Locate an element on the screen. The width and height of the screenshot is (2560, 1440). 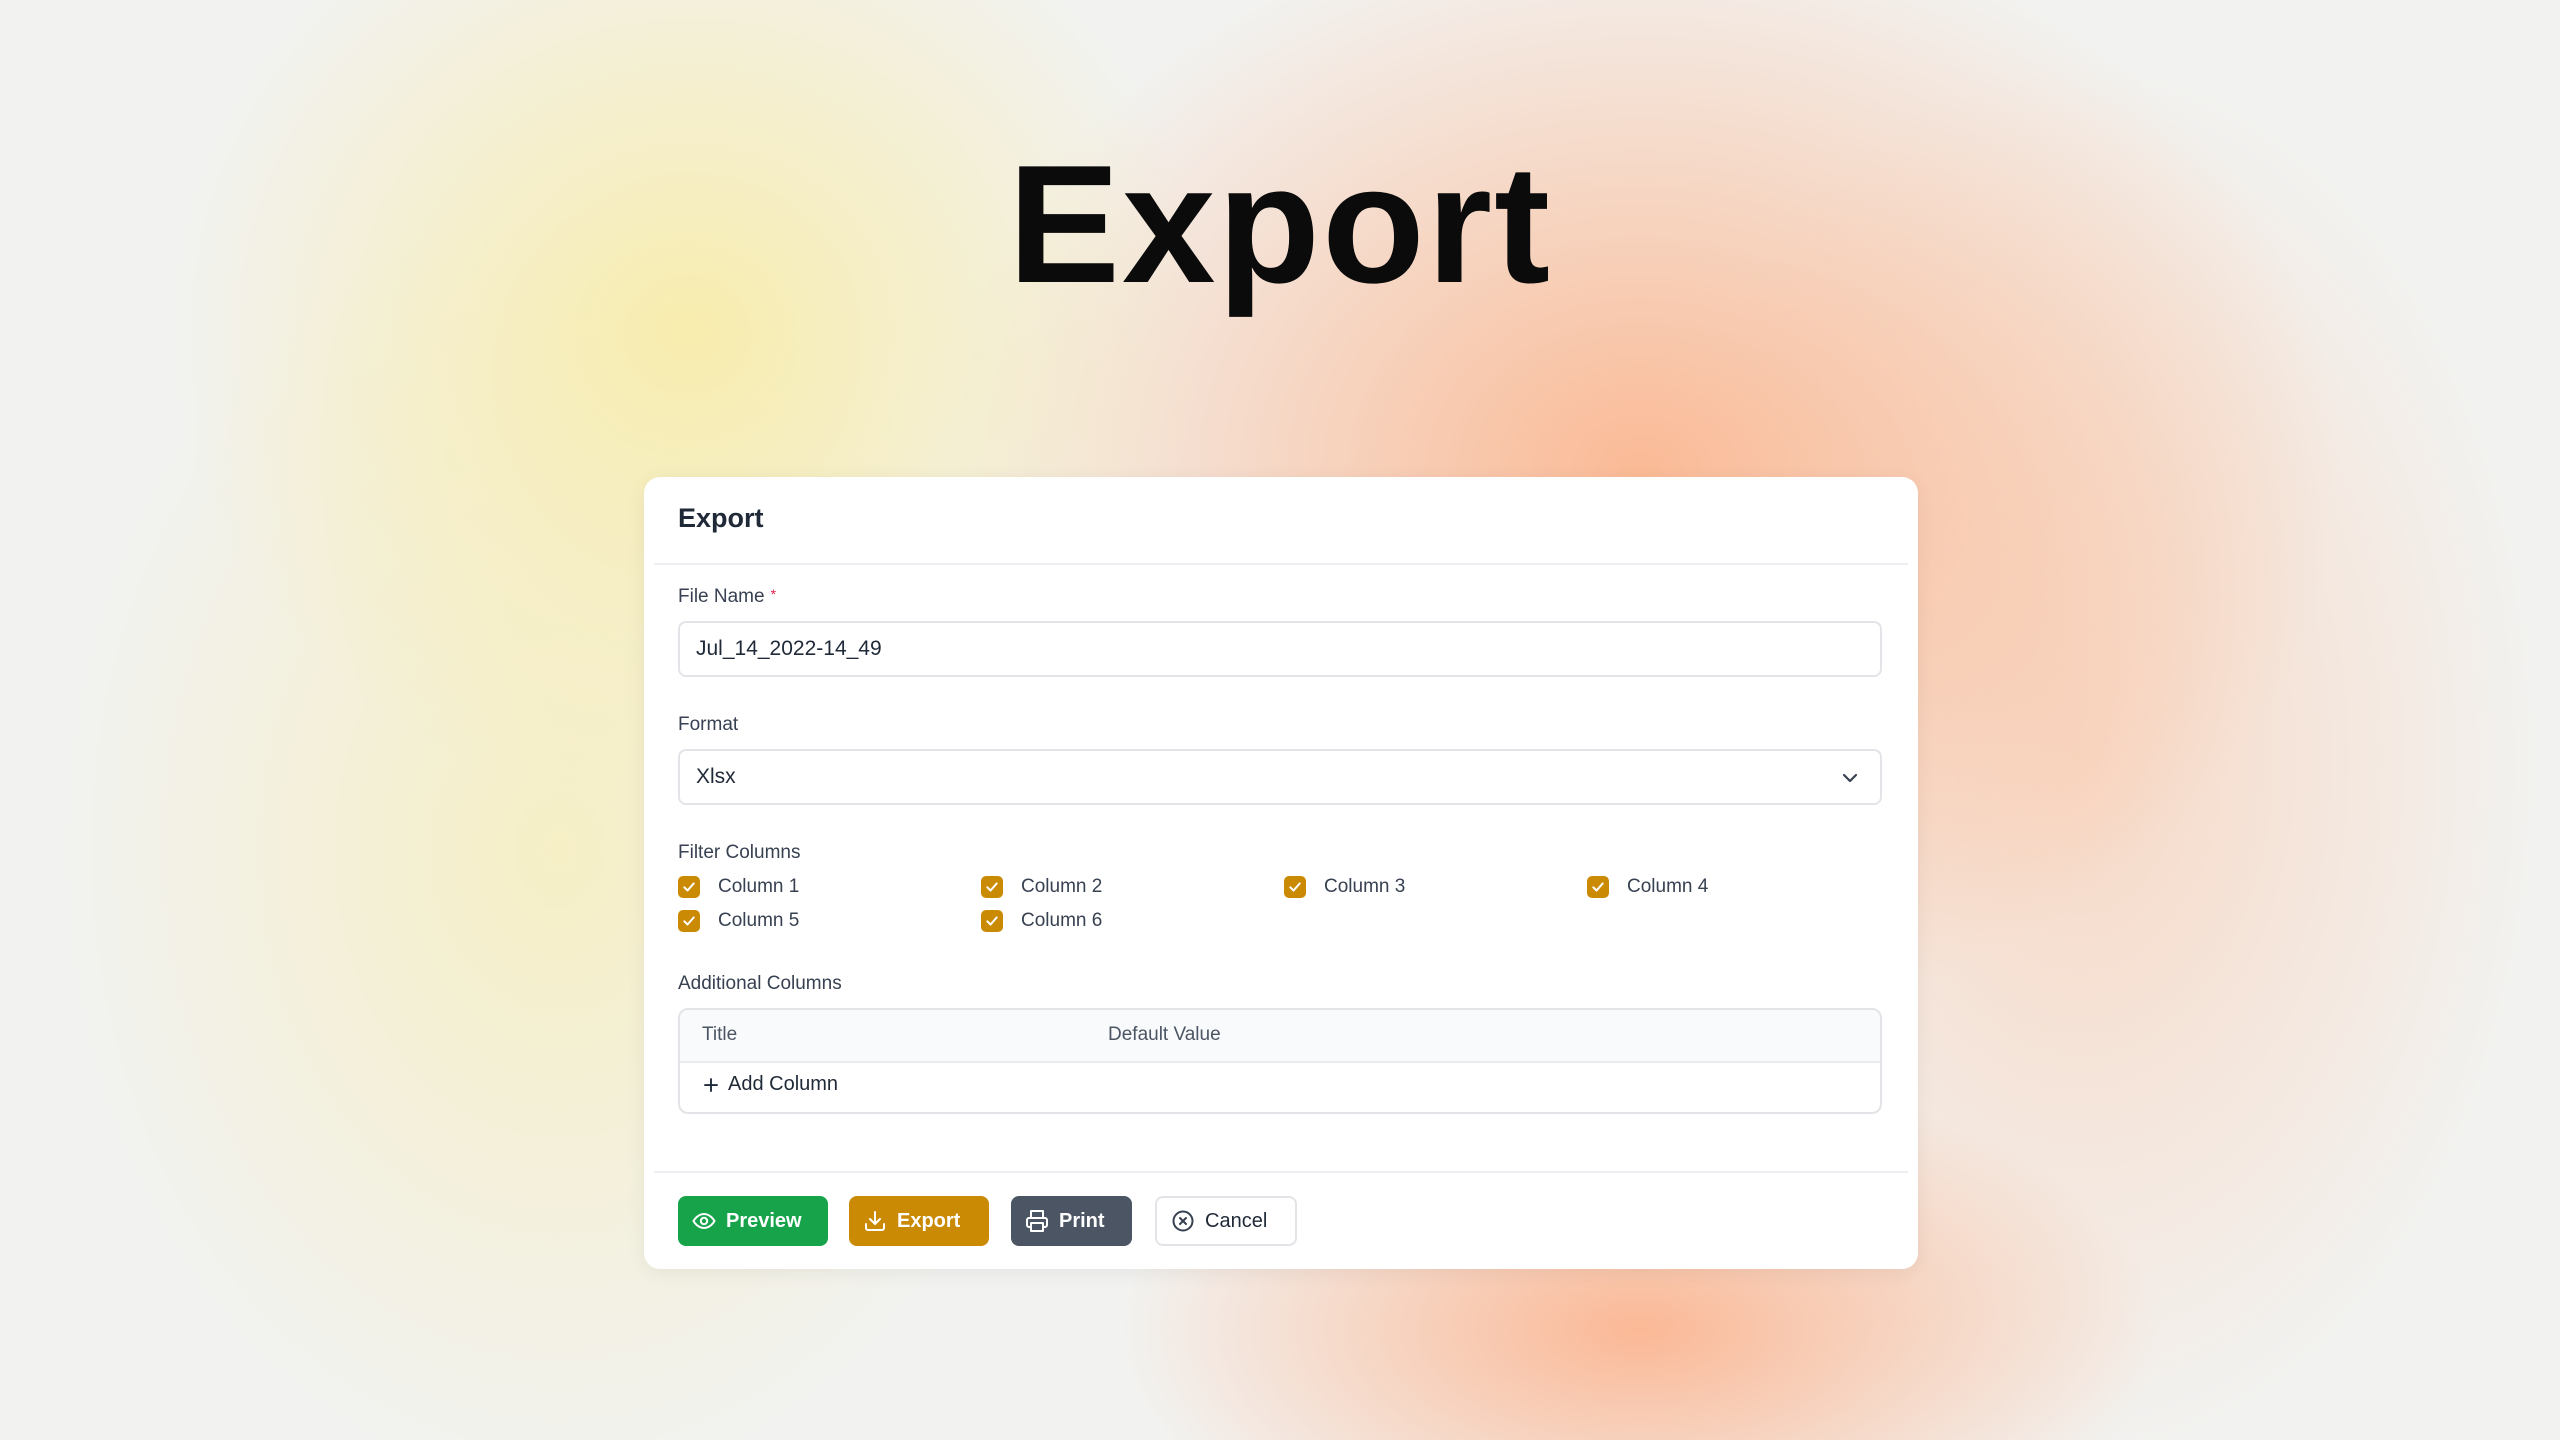
column-header-default-value: Default Value is located at coordinates (1164, 1034).